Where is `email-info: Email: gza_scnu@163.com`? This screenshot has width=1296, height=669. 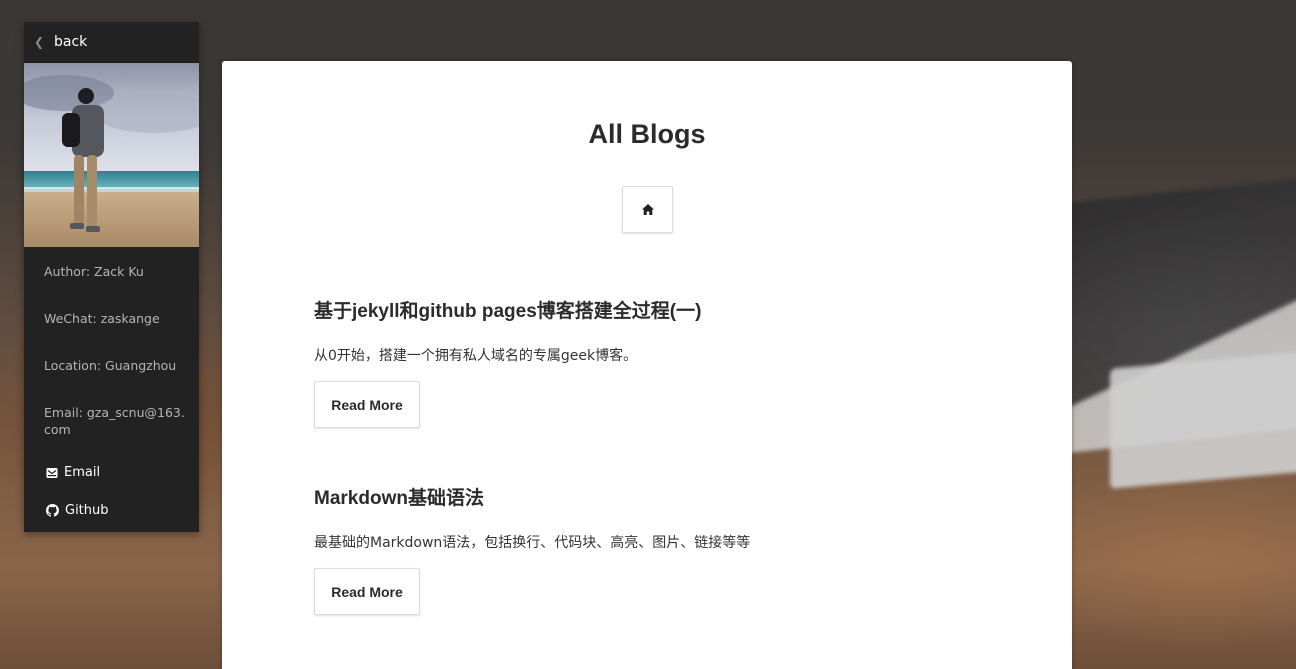 email-info: Email: gza_scnu@163.com is located at coordinates (114, 421).